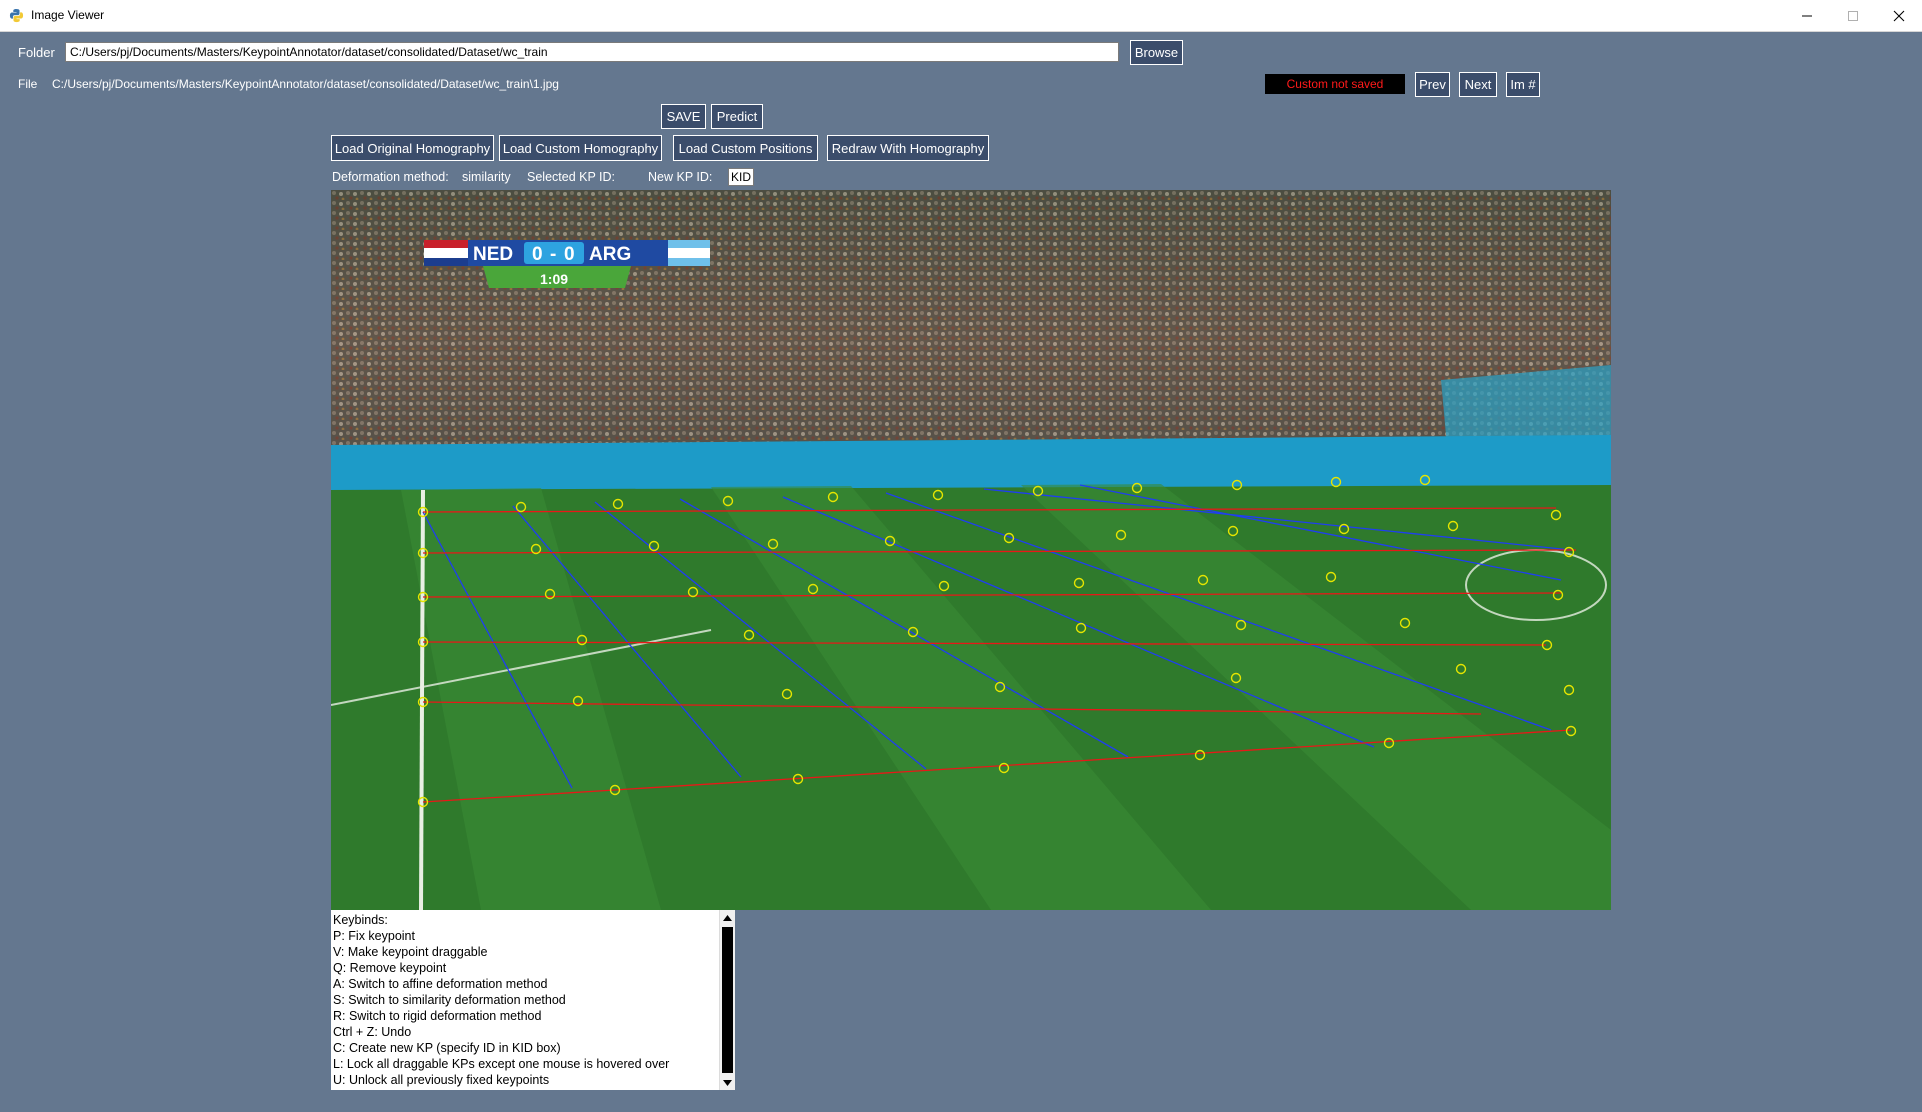 The image size is (1922, 1112). Describe the element at coordinates (1432, 84) in the screenshot. I see `prev-button: Prev` at that location.